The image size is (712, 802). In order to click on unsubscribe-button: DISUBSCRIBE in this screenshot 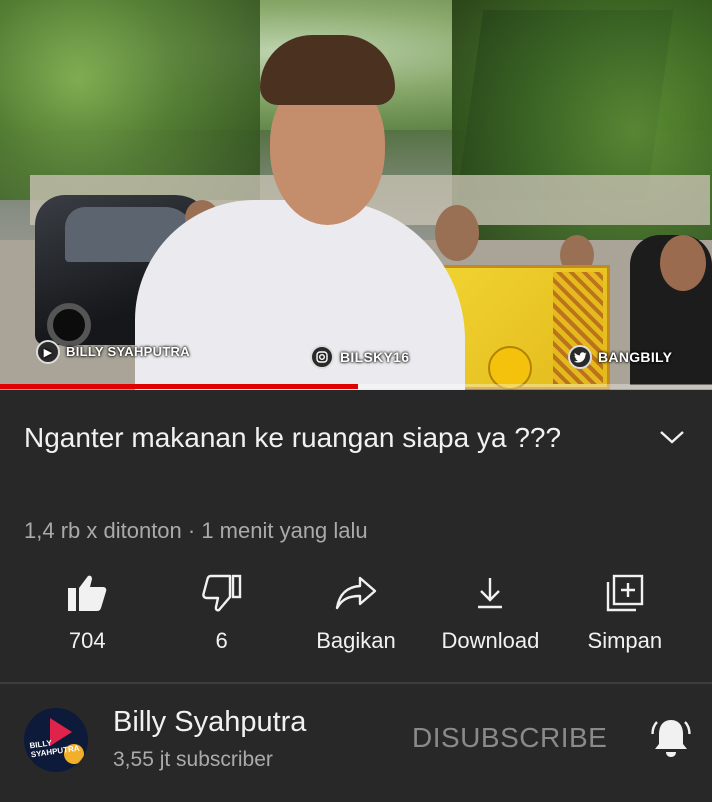, I will do `click(509, 738)`.